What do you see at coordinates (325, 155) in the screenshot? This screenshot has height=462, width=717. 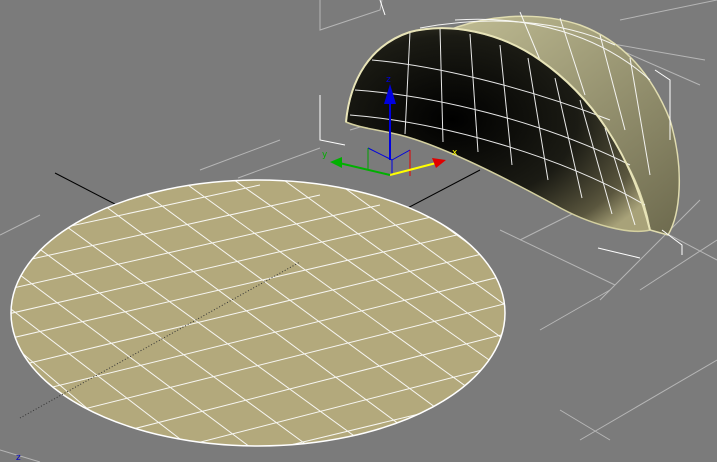 I see `gizmo-y-label: y` at bounding box center [325, 155].